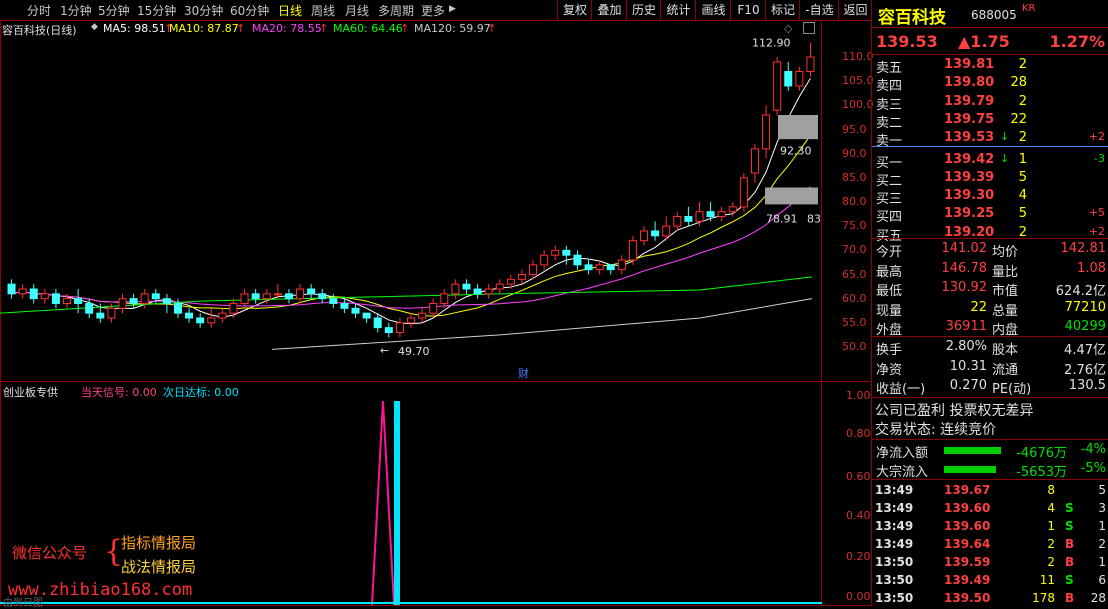  What do you see at coordinates (249, 10) in the screenshot?
I see `period-tab-5: 60分钟` at bounding box center [249, 10].